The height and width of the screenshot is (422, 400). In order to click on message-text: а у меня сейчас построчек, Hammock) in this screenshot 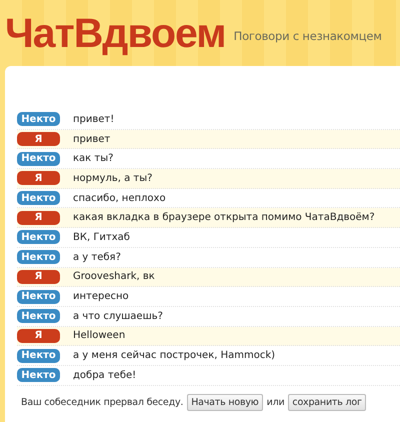, I will do `click(174, 356)`.